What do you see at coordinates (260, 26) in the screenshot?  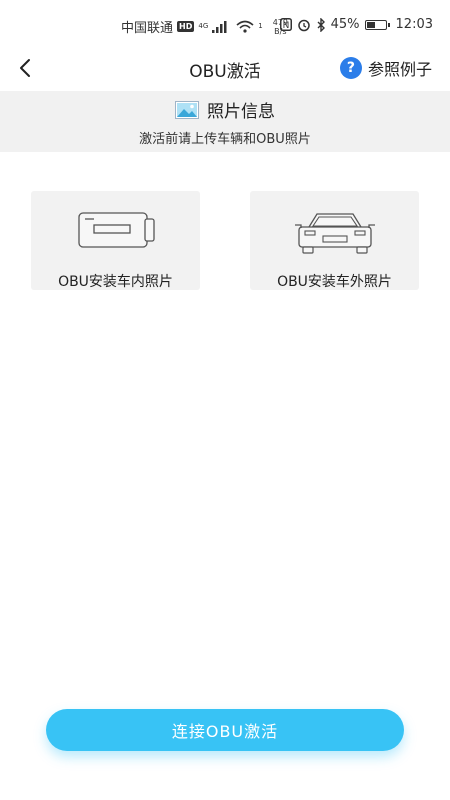 I see `wifi-badge: 1` at bounding box center [260, 26].